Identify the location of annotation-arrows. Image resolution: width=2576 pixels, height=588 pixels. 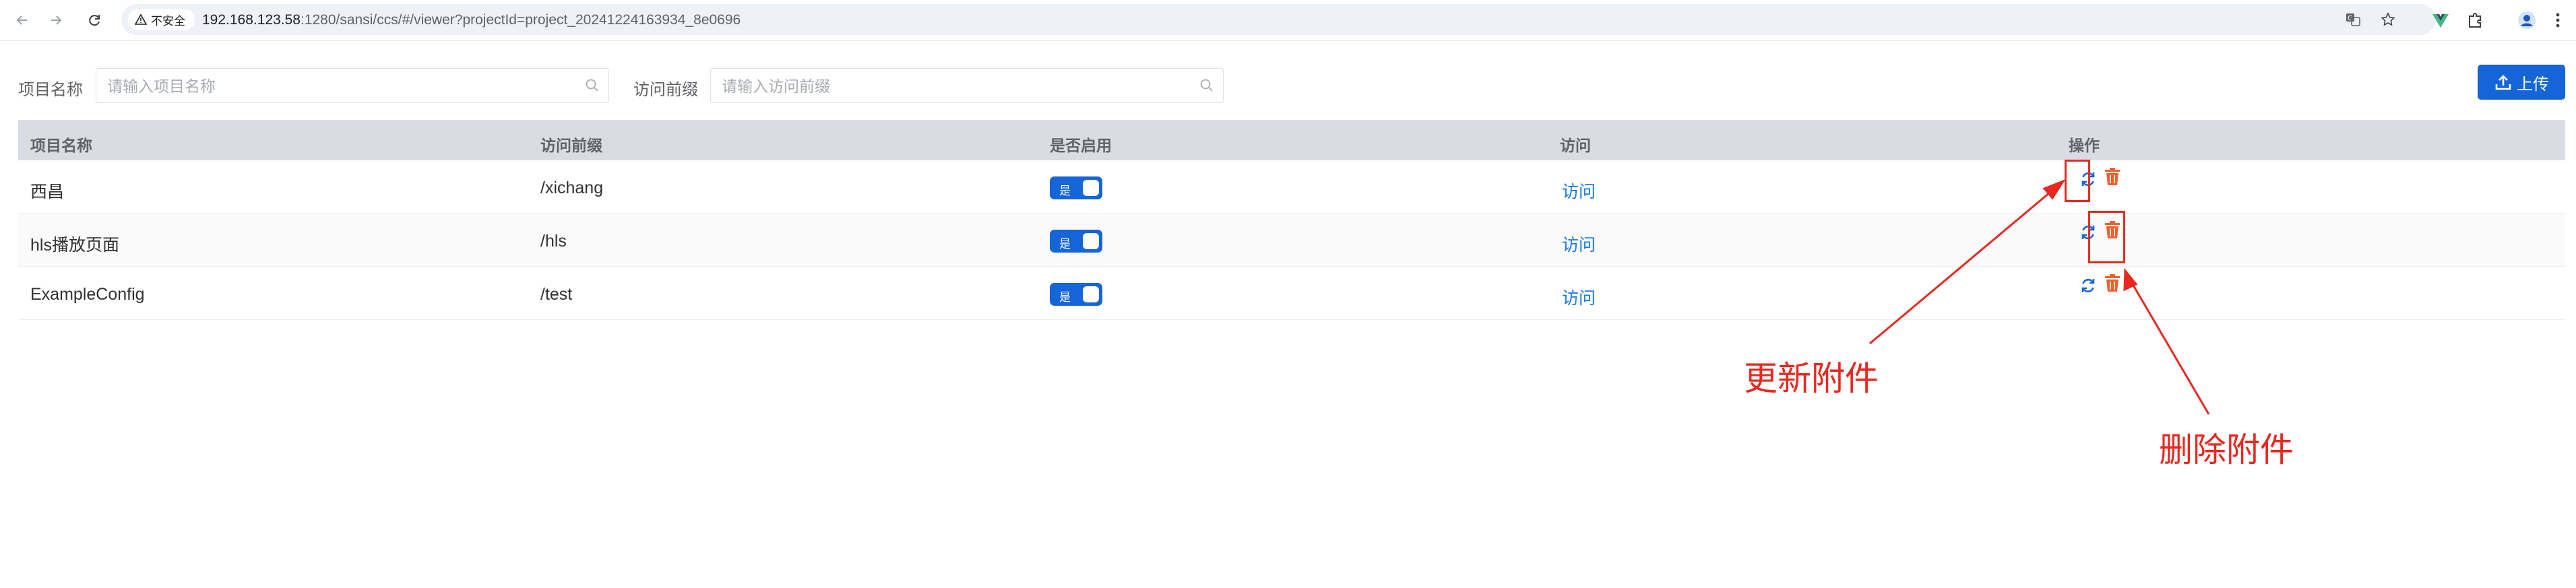
(2039, 296).